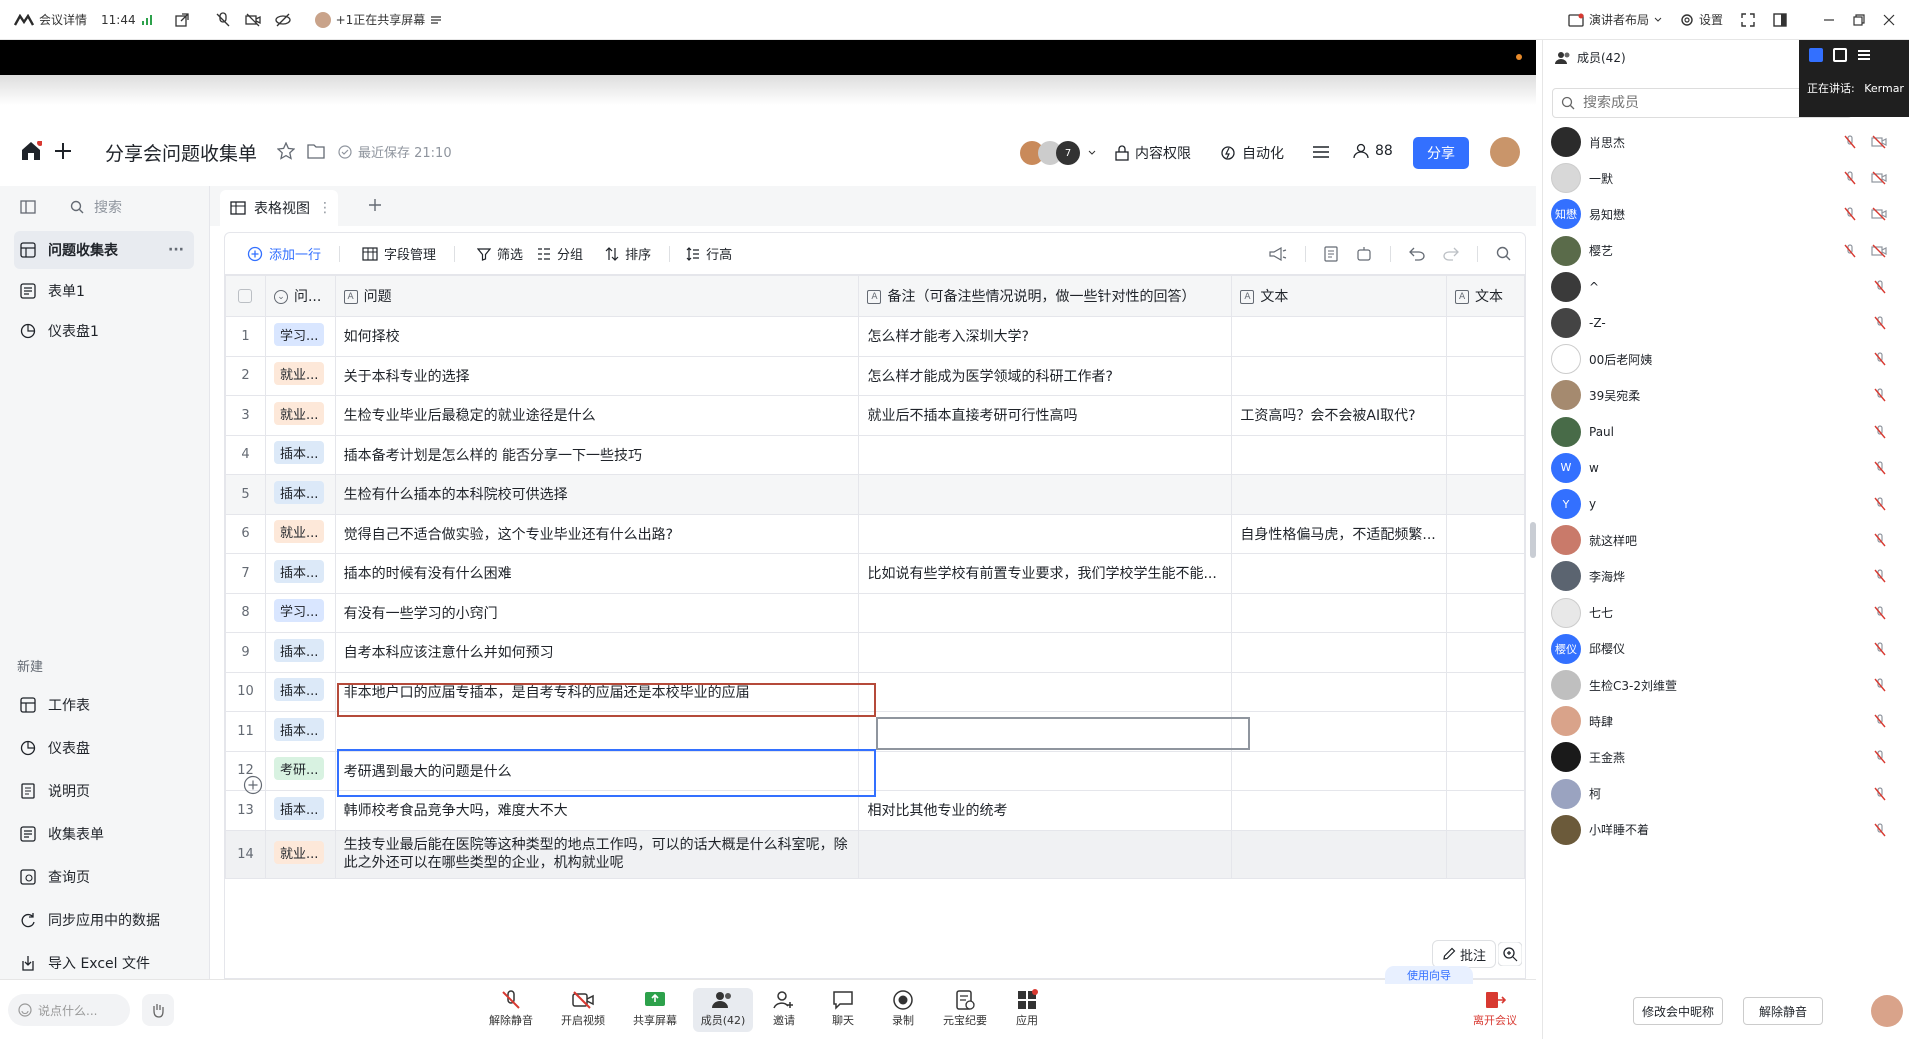 The image size is (1909, 1039). I want to click on members-button: 成员(42), so click(723, 1010).